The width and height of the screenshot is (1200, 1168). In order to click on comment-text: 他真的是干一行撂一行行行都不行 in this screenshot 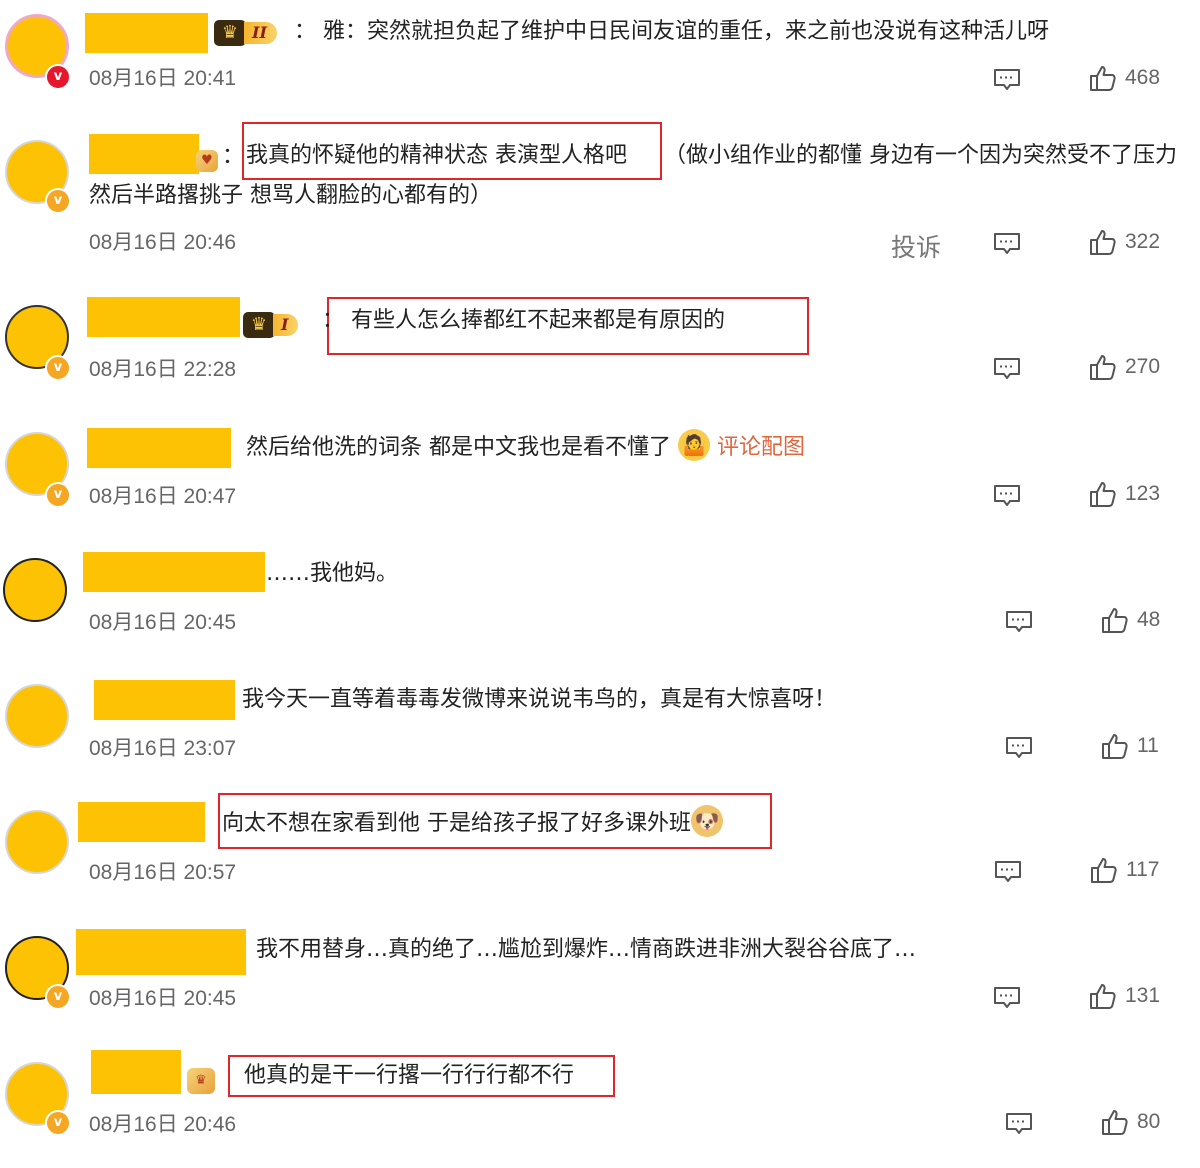, I will do `click(409, 1075)`.